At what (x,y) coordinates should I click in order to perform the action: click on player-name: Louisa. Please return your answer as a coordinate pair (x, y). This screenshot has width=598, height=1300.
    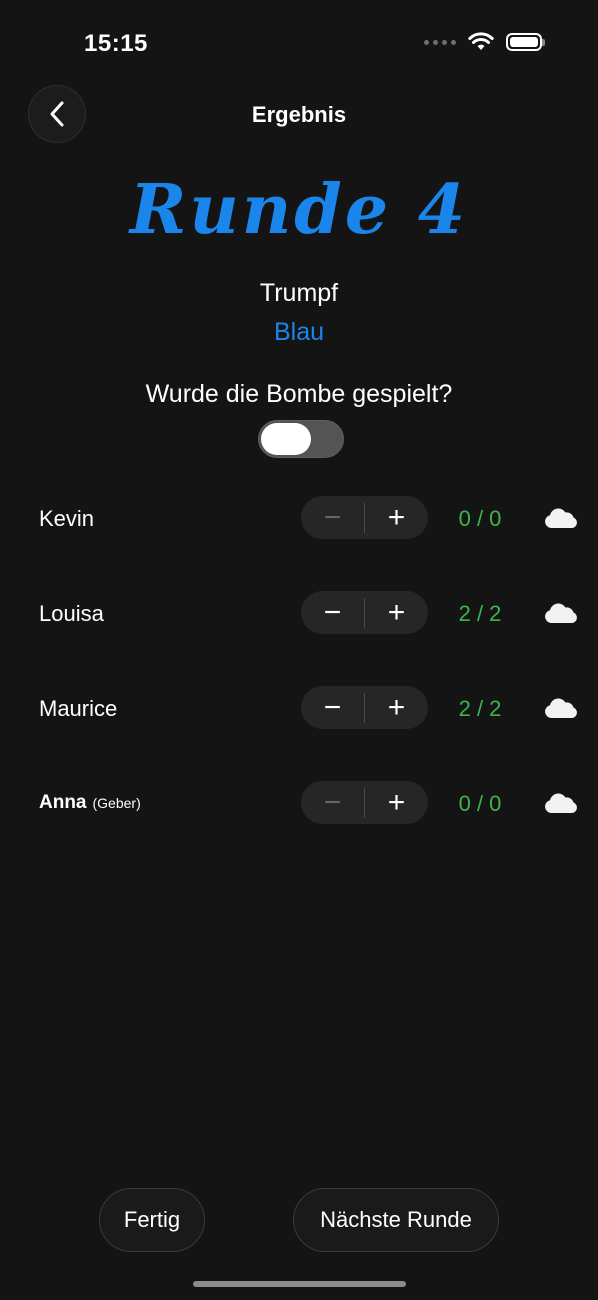
    Looking at the image, I should click on (71, 613).